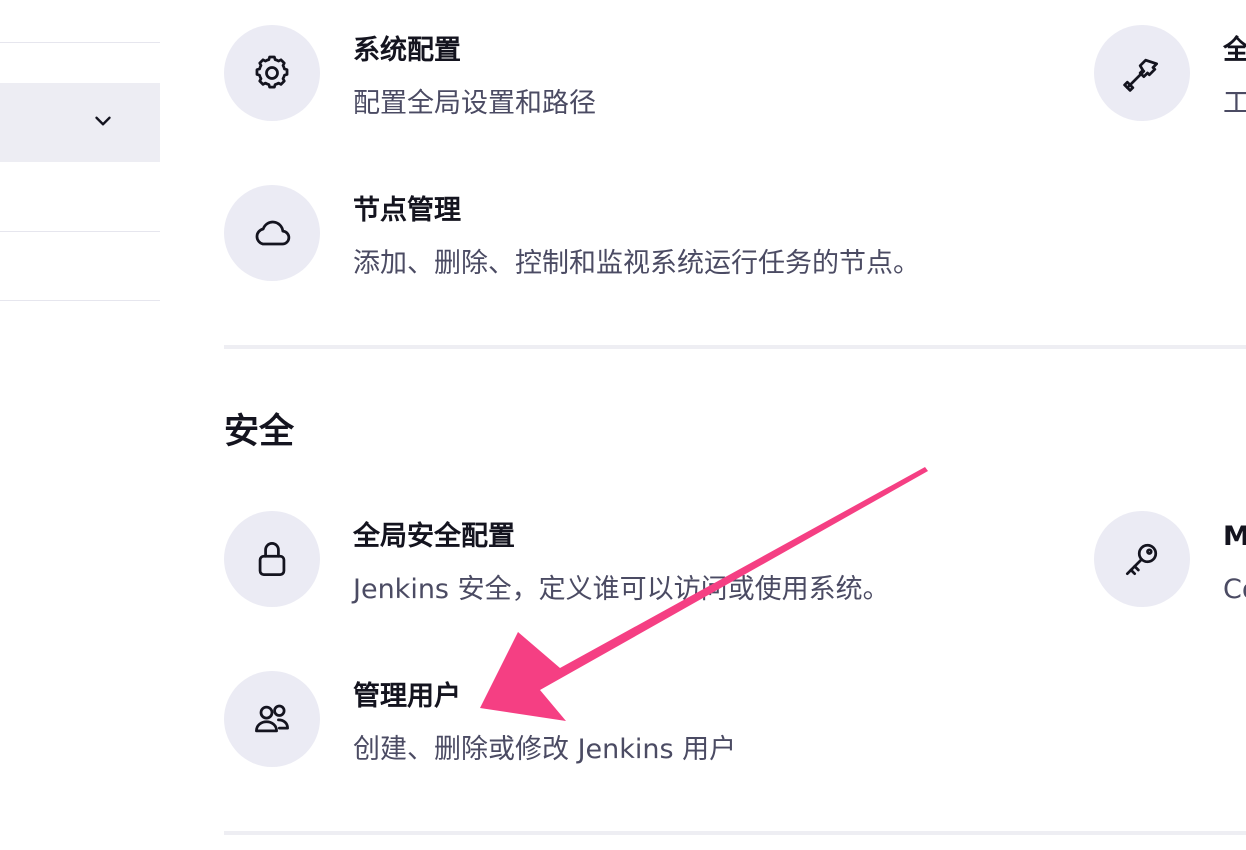 This screenshot has height=850, width=1246. I want to click on gear-icon, so click(272, 73).